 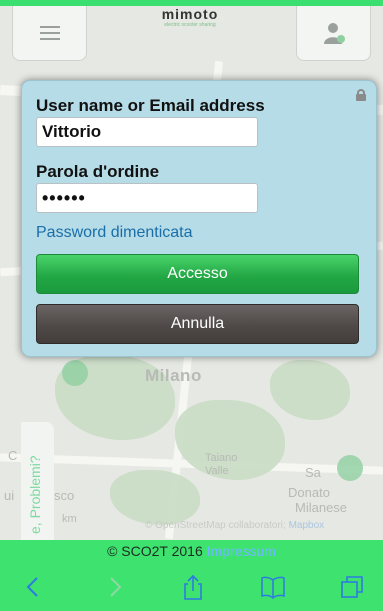 I want to click on hamburger-icon, so click(x=49, y=33).